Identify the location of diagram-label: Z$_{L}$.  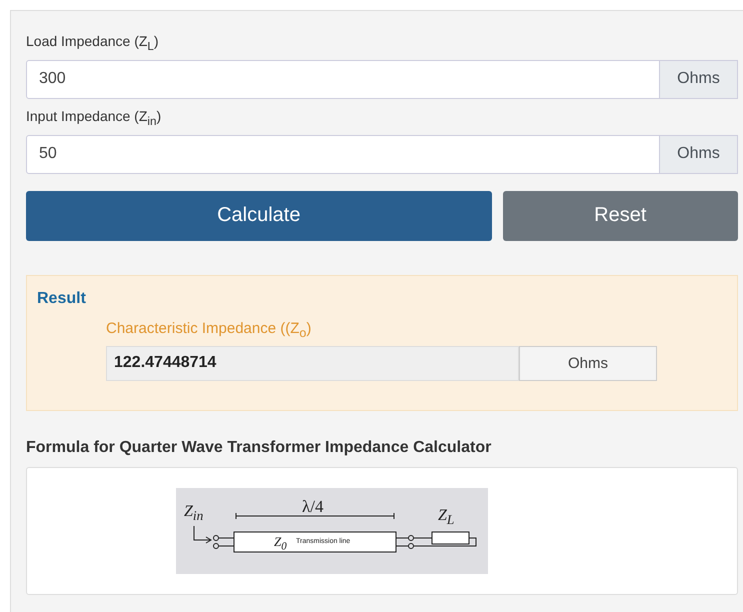
(446, 517).